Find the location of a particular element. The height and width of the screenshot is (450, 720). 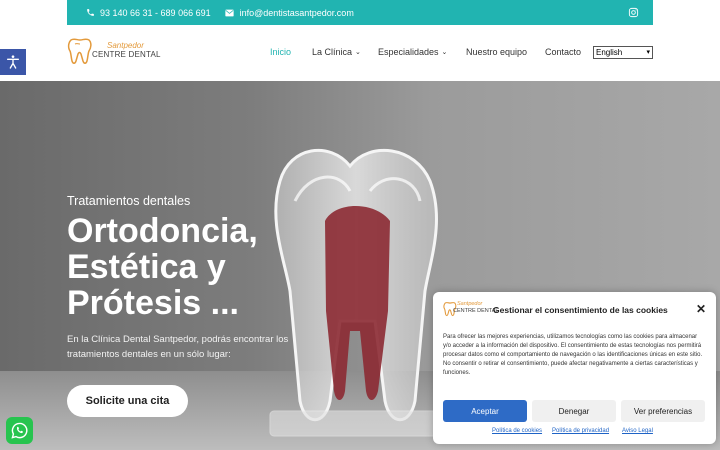

whatsapp-icon is located at coordinates (19, 430).